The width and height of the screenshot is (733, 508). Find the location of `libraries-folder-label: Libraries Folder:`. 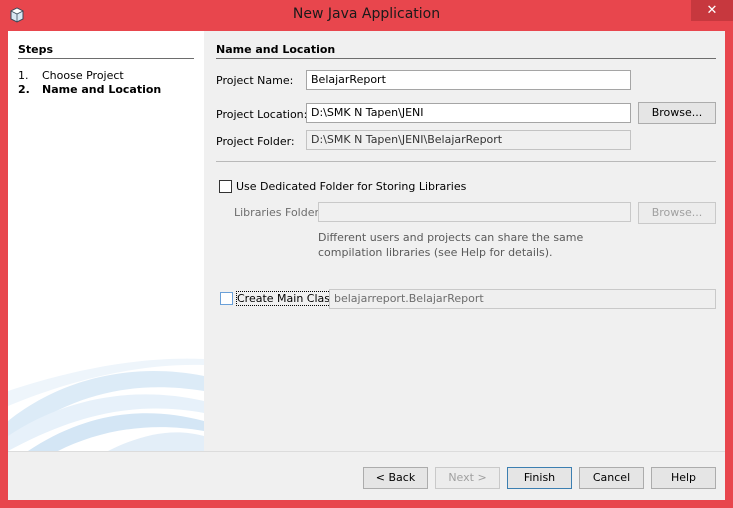

libraries-folder-label: Libraries Folder: is located at coordinates (278, 212).